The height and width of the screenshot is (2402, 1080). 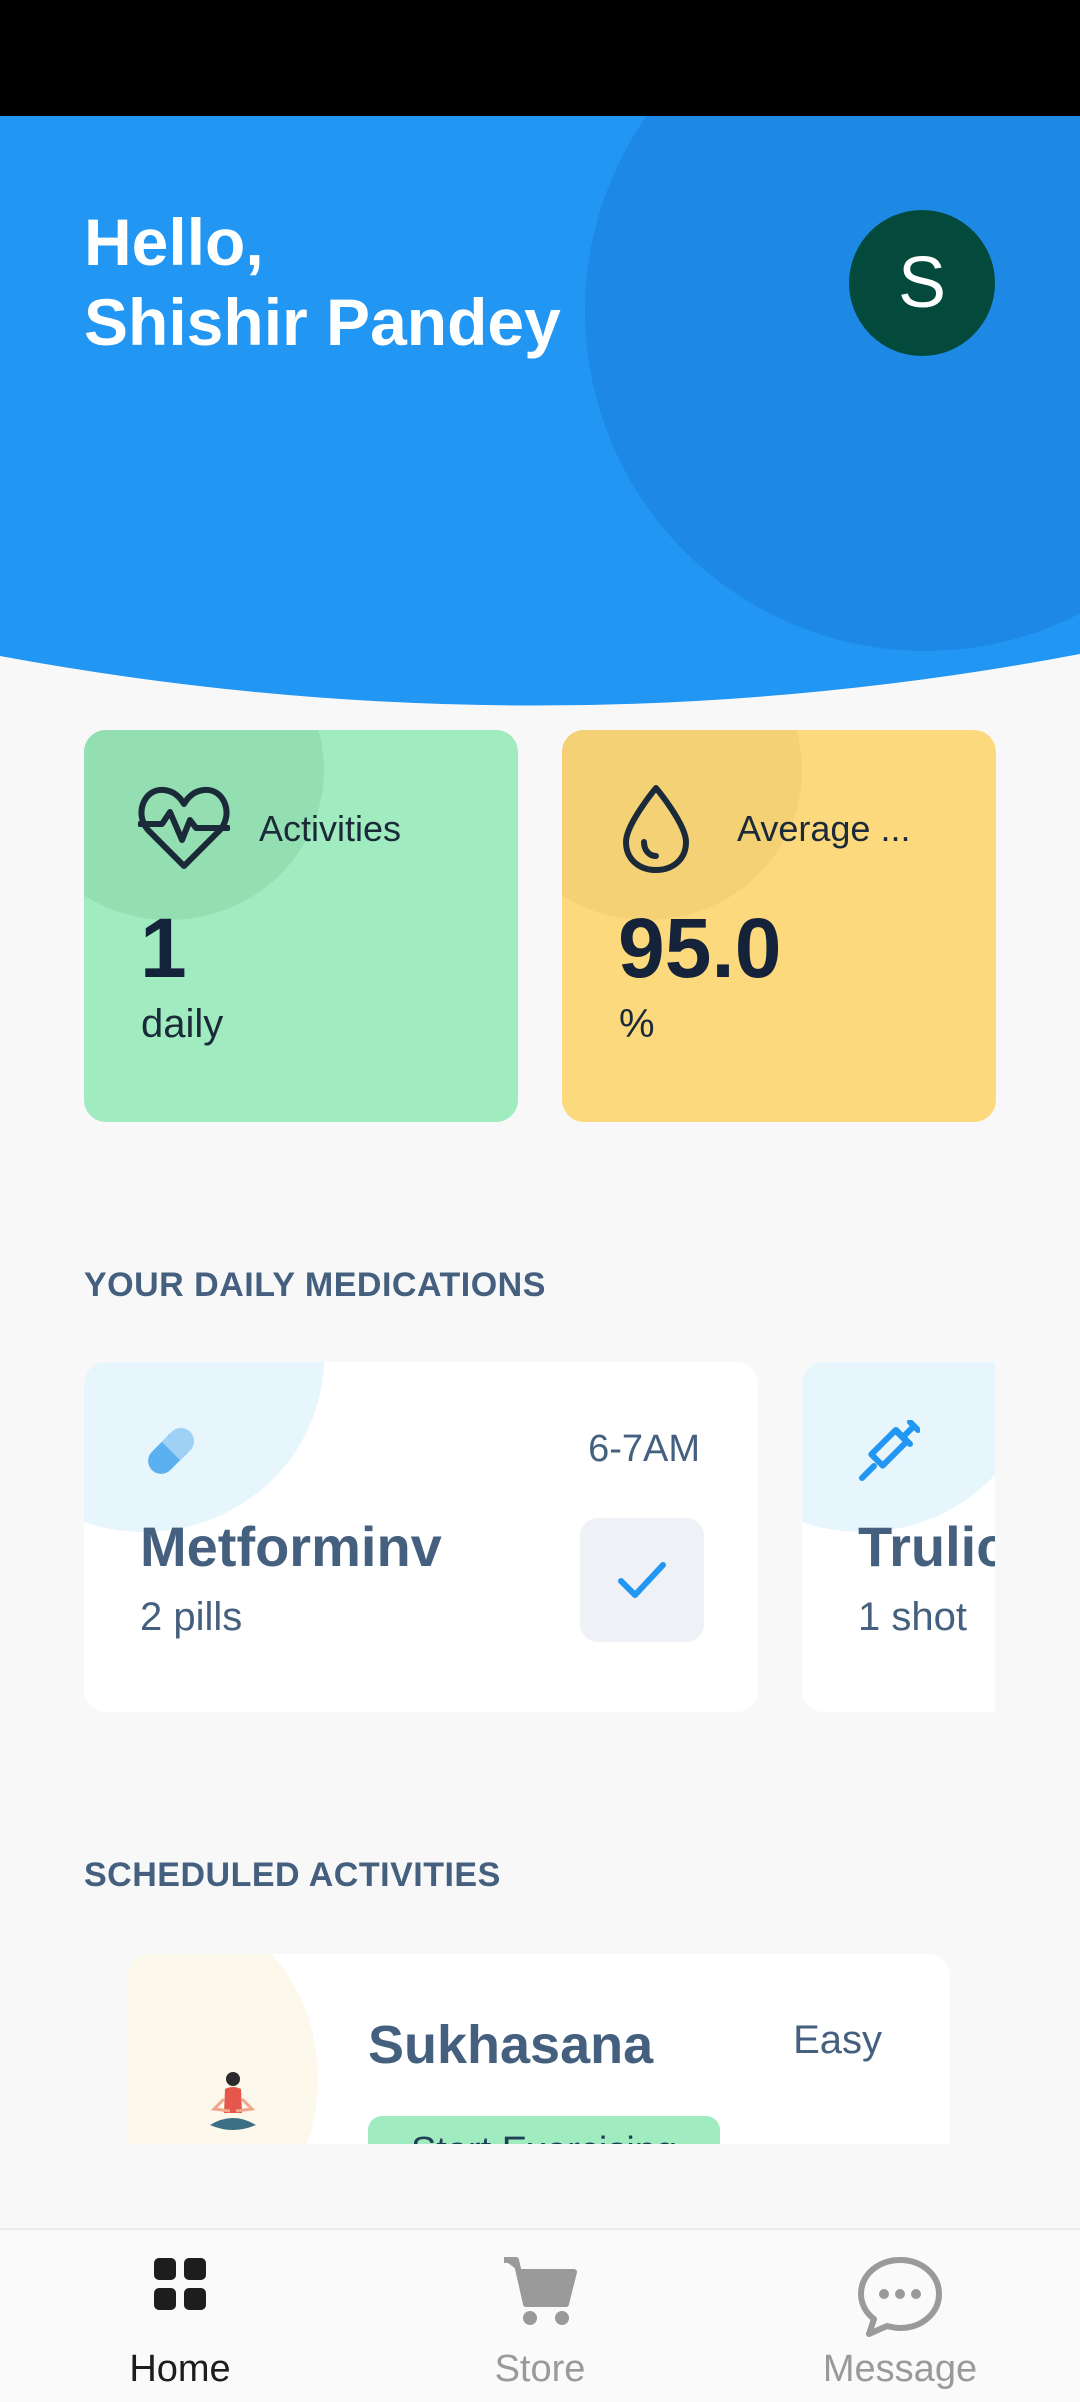 What do you see at coordinates (889, 1450) in the screenshot?
I see `syringe-icon` at bounding box center [889, 1450].